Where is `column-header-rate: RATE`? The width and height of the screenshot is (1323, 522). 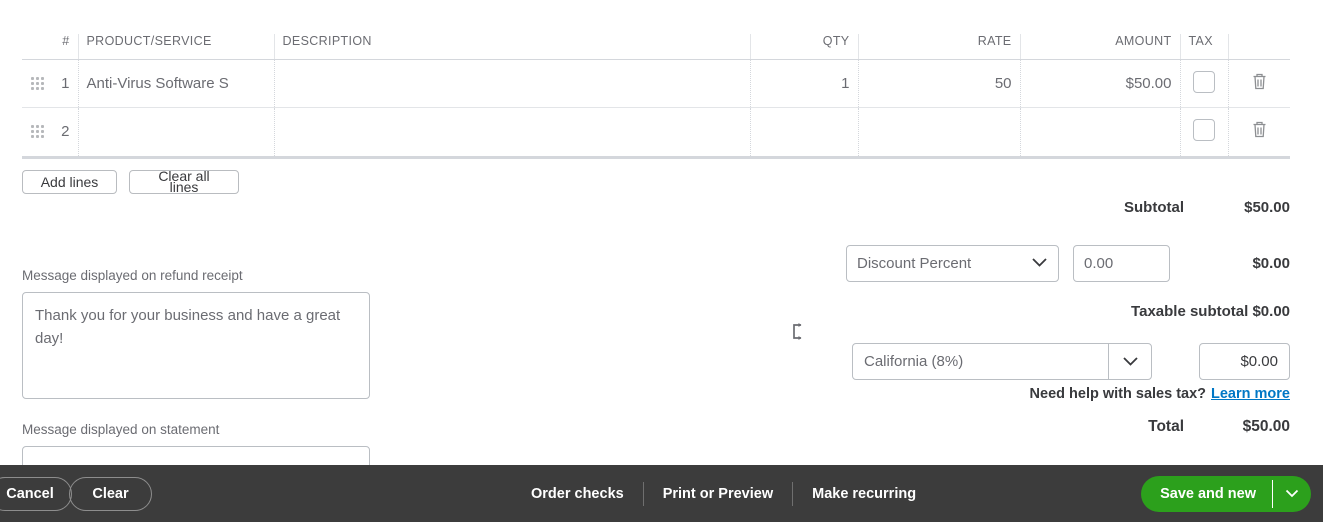 column-header-rate: RATE is located at coordinates (939, 47).